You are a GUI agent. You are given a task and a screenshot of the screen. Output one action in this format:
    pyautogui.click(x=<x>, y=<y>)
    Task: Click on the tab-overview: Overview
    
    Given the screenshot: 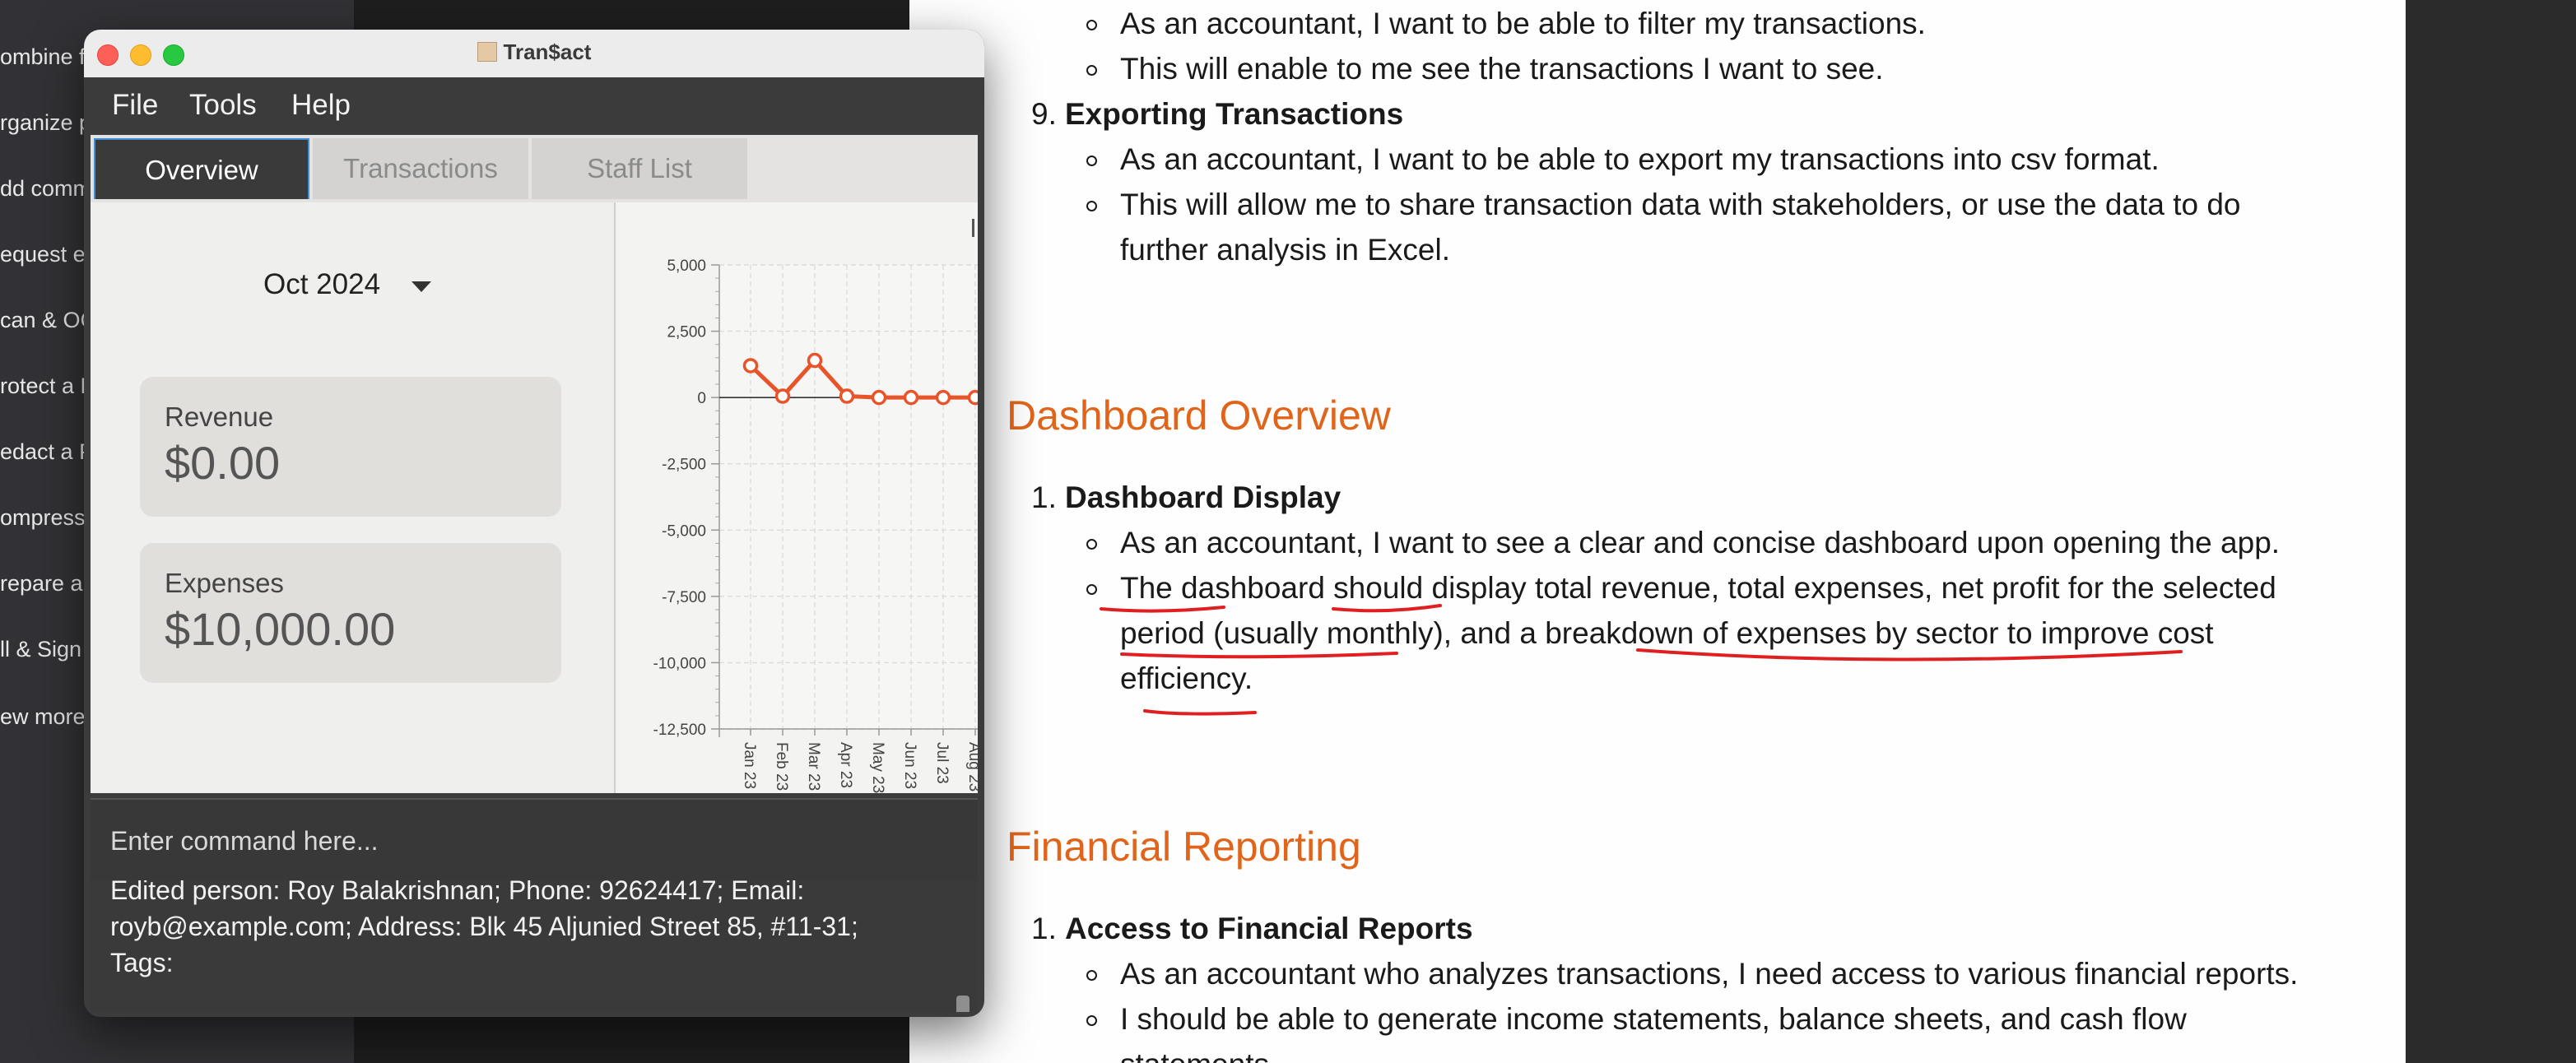 What is the action you would take?
    pyautogui.click(x=201, y=168)
    